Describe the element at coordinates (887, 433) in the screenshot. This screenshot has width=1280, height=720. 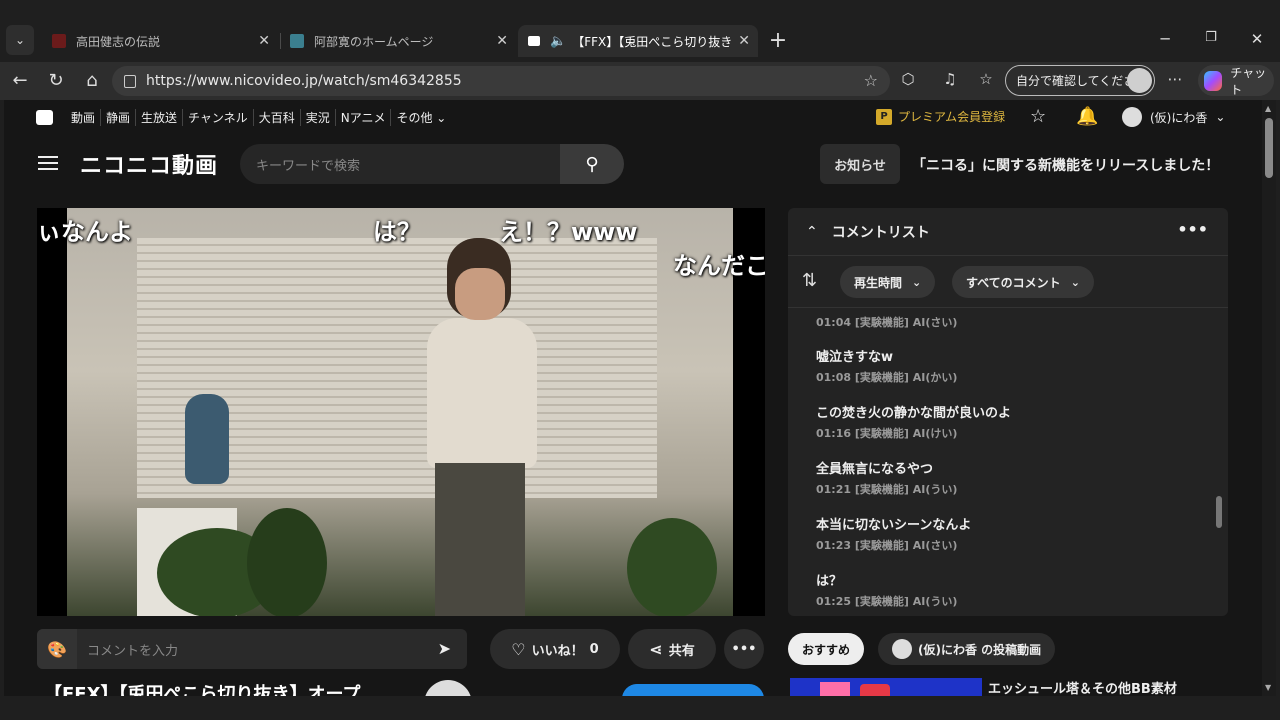
I see `comment-meta: 01:16 [実験機能] AI(けい)` at that location.